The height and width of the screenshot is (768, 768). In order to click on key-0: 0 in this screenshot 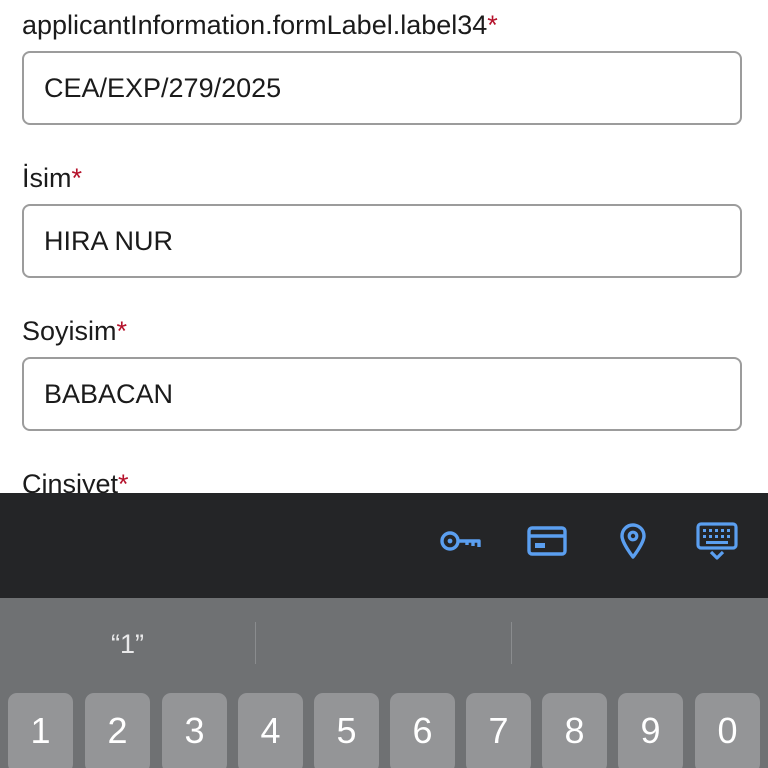, I will do `click(727, 730)`.